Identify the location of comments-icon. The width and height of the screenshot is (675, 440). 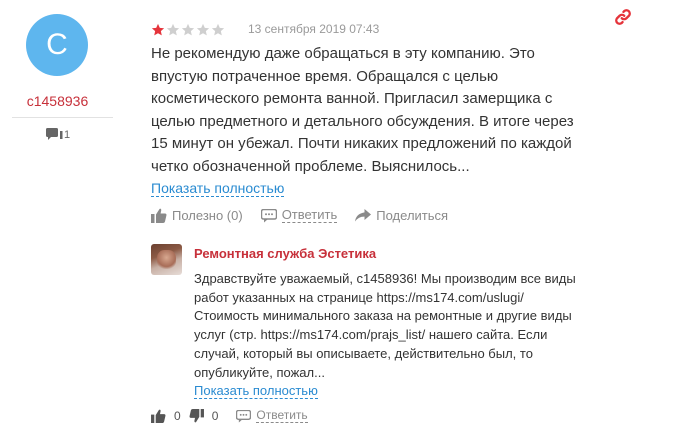
(54, 134).